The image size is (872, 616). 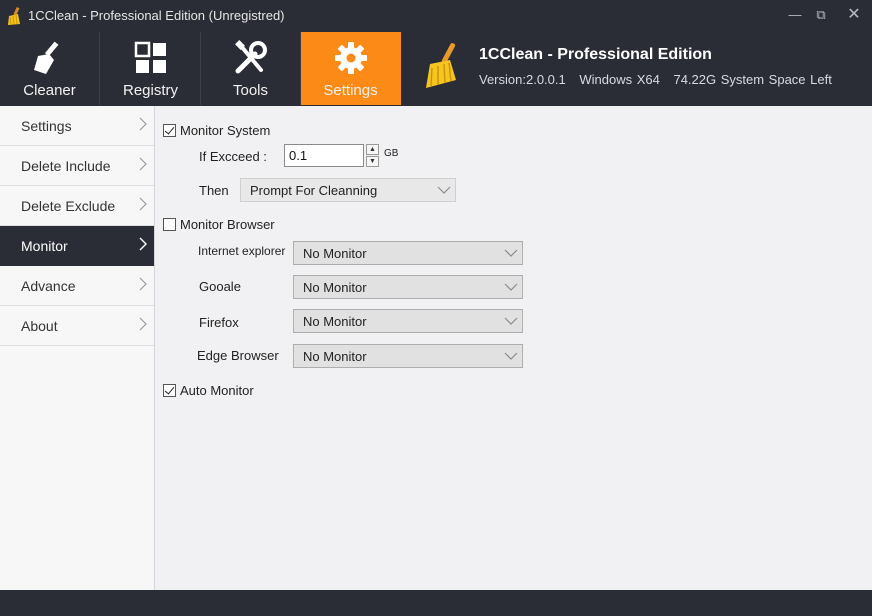 I want to click on sidebar-item-label: Delete Include, so click(x=66, y=166).